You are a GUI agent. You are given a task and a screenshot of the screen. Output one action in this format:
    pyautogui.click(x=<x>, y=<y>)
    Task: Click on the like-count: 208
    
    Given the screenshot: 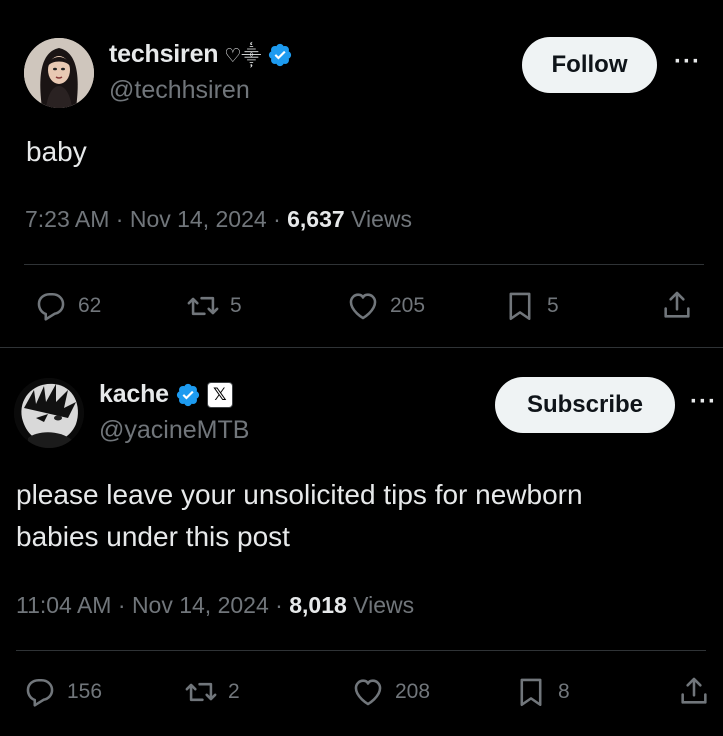 What is the action you would take?
    pyautogui.click(x=413, y=691)
    